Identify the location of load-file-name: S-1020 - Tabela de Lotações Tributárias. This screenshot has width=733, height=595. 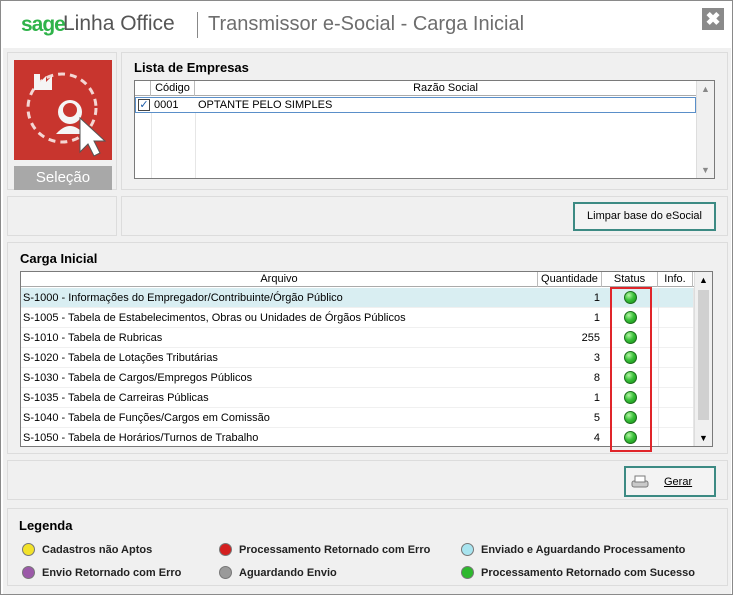
(120, 358).